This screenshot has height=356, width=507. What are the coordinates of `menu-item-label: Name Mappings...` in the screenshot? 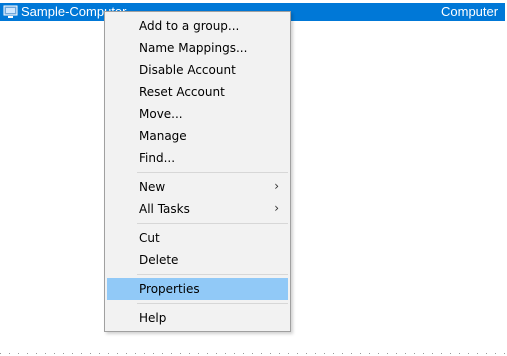 It's located at (193, 48).